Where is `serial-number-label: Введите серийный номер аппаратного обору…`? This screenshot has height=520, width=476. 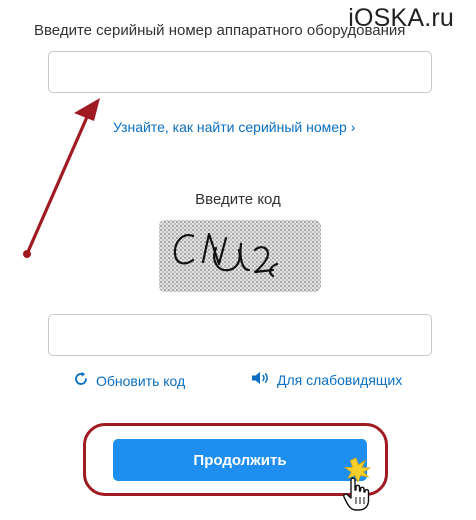
serial-number-label: Введите серийный номер аппаратного обору… is located at coordinates (220, 30).